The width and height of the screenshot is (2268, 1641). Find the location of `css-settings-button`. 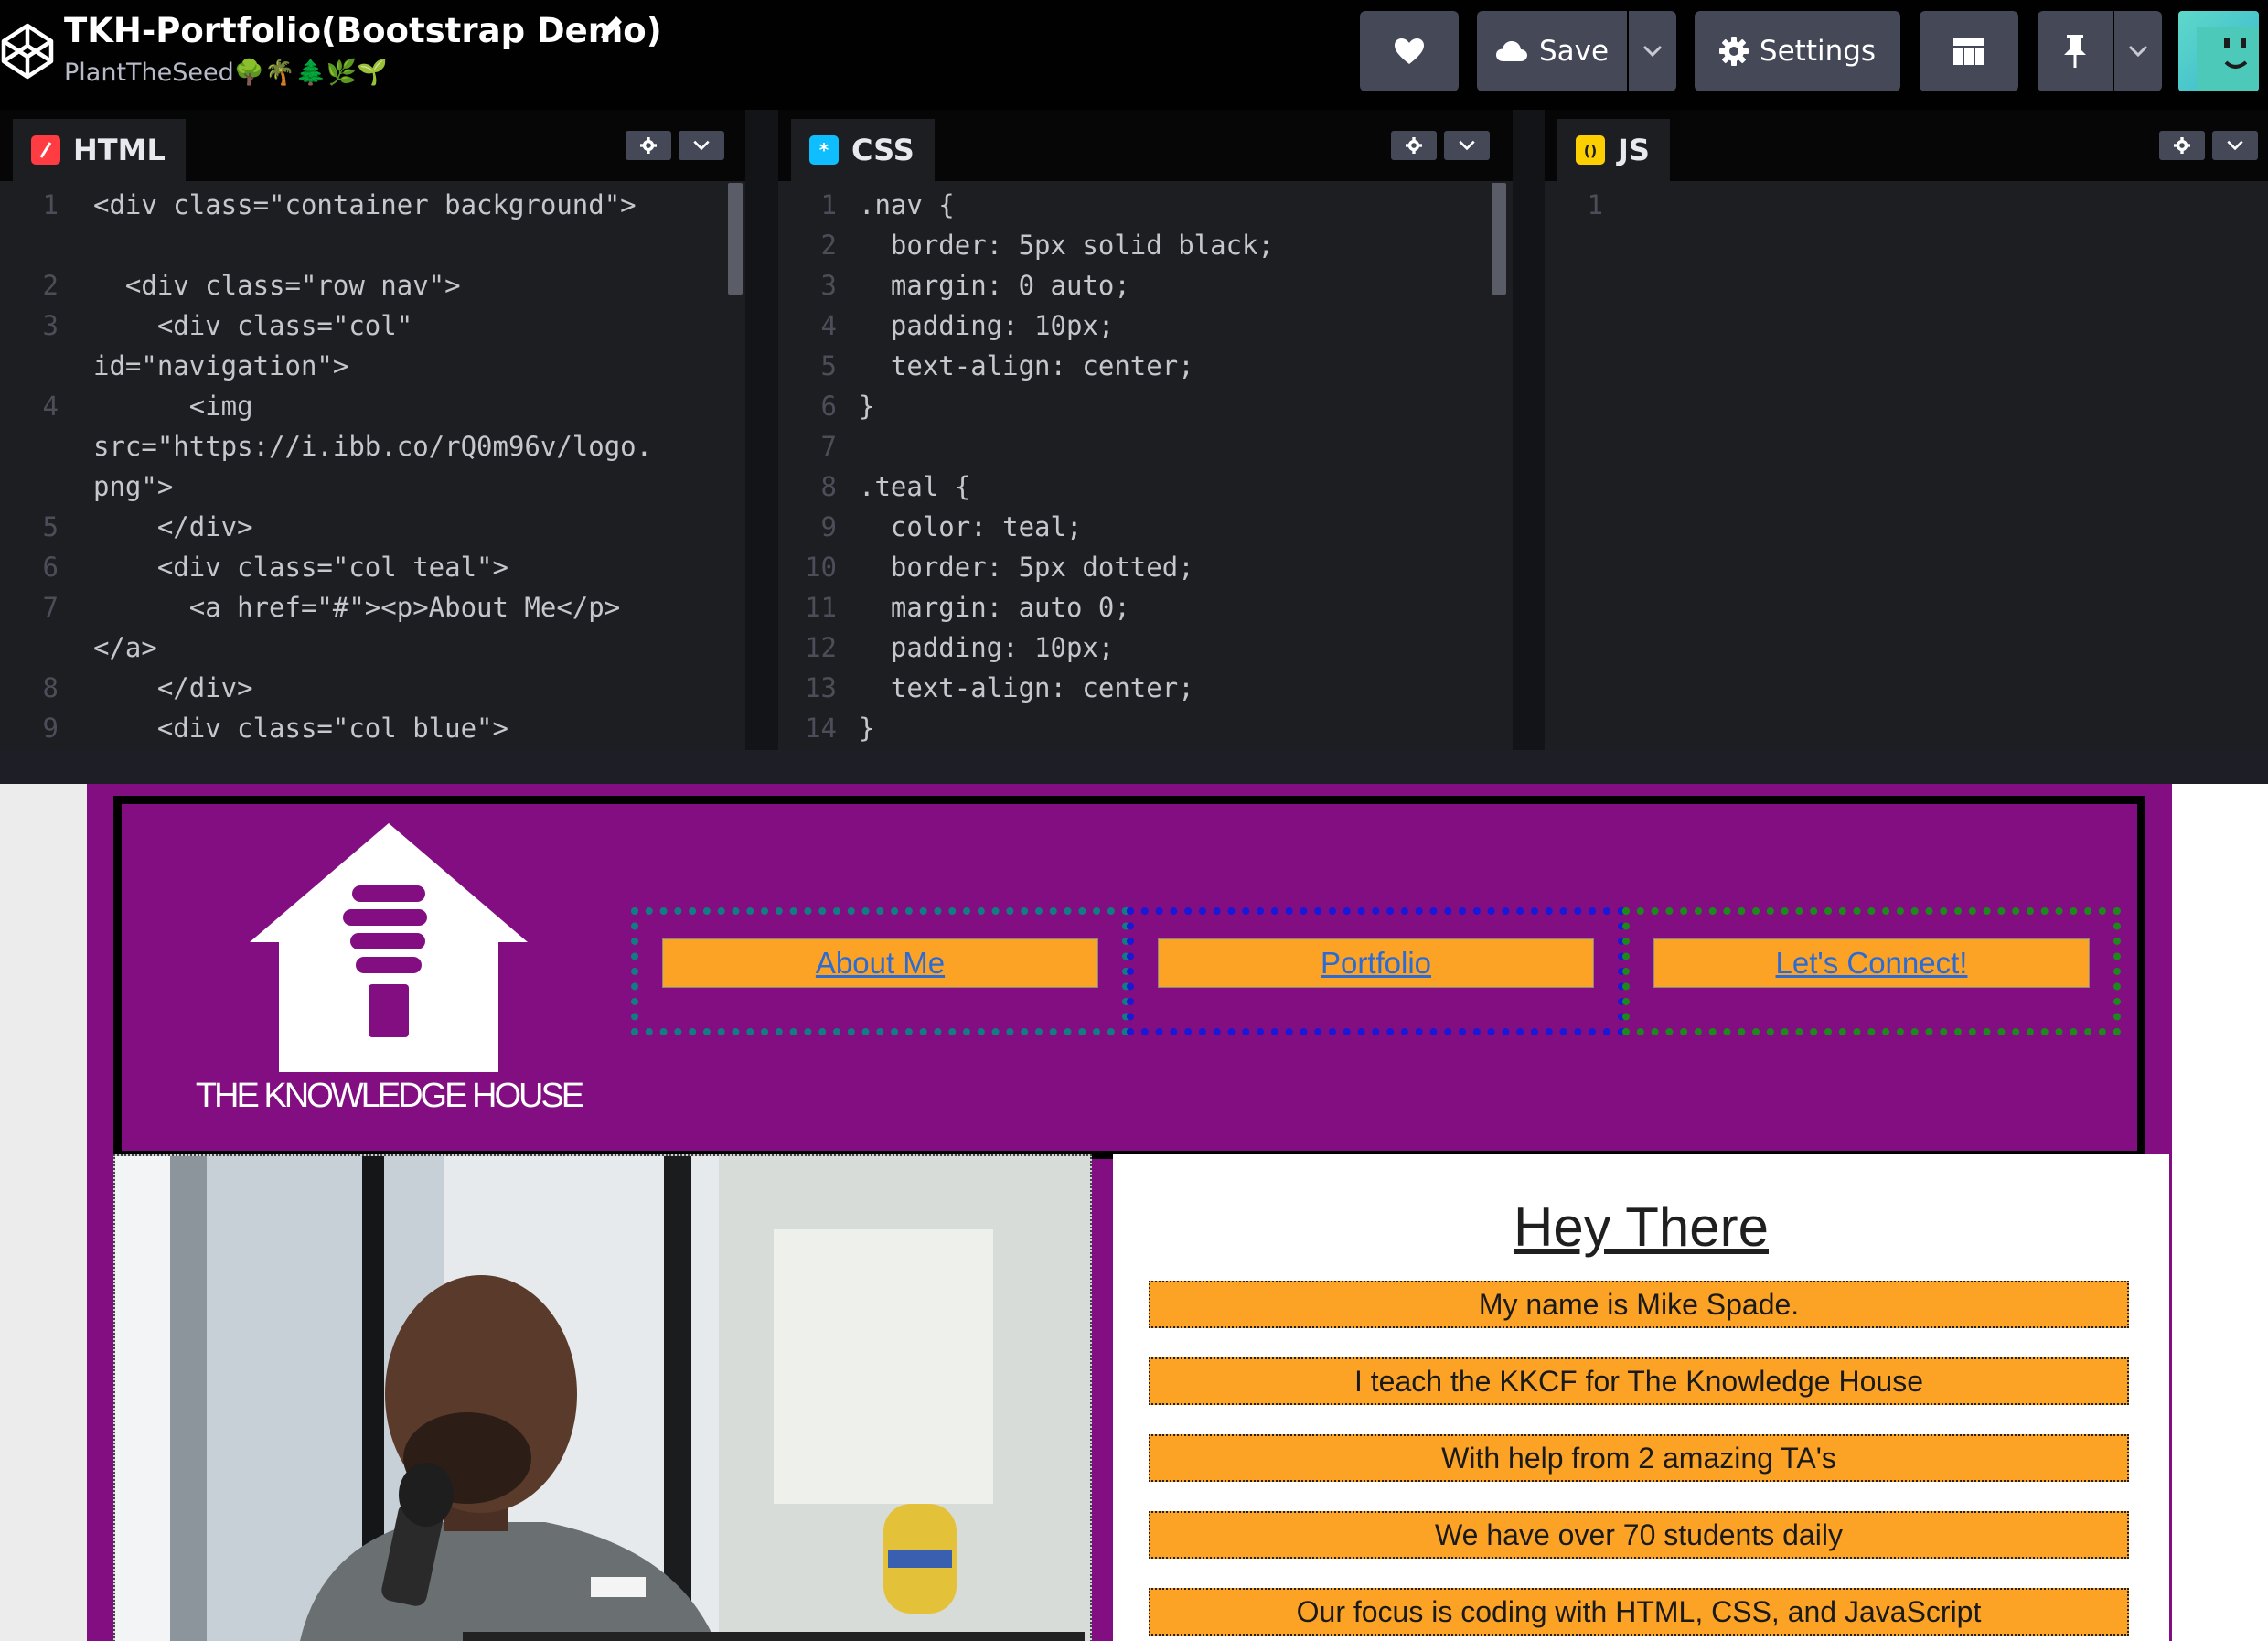

css-settings-button is located at coordinates (1414, 145).